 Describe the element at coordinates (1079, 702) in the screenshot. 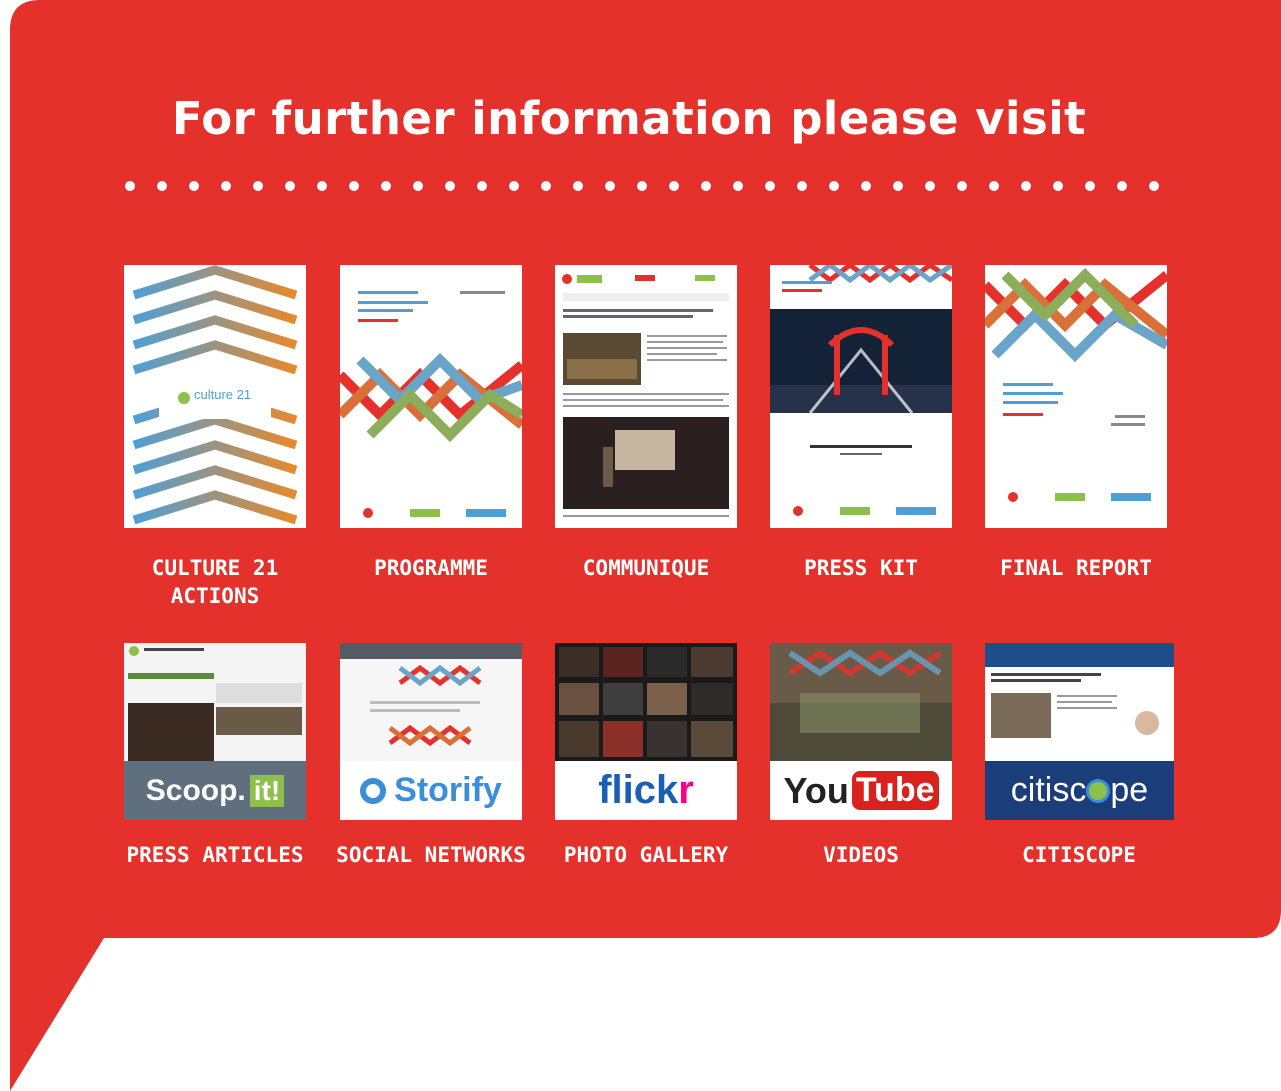

I see `citiscope-page-screenshot` at that location.